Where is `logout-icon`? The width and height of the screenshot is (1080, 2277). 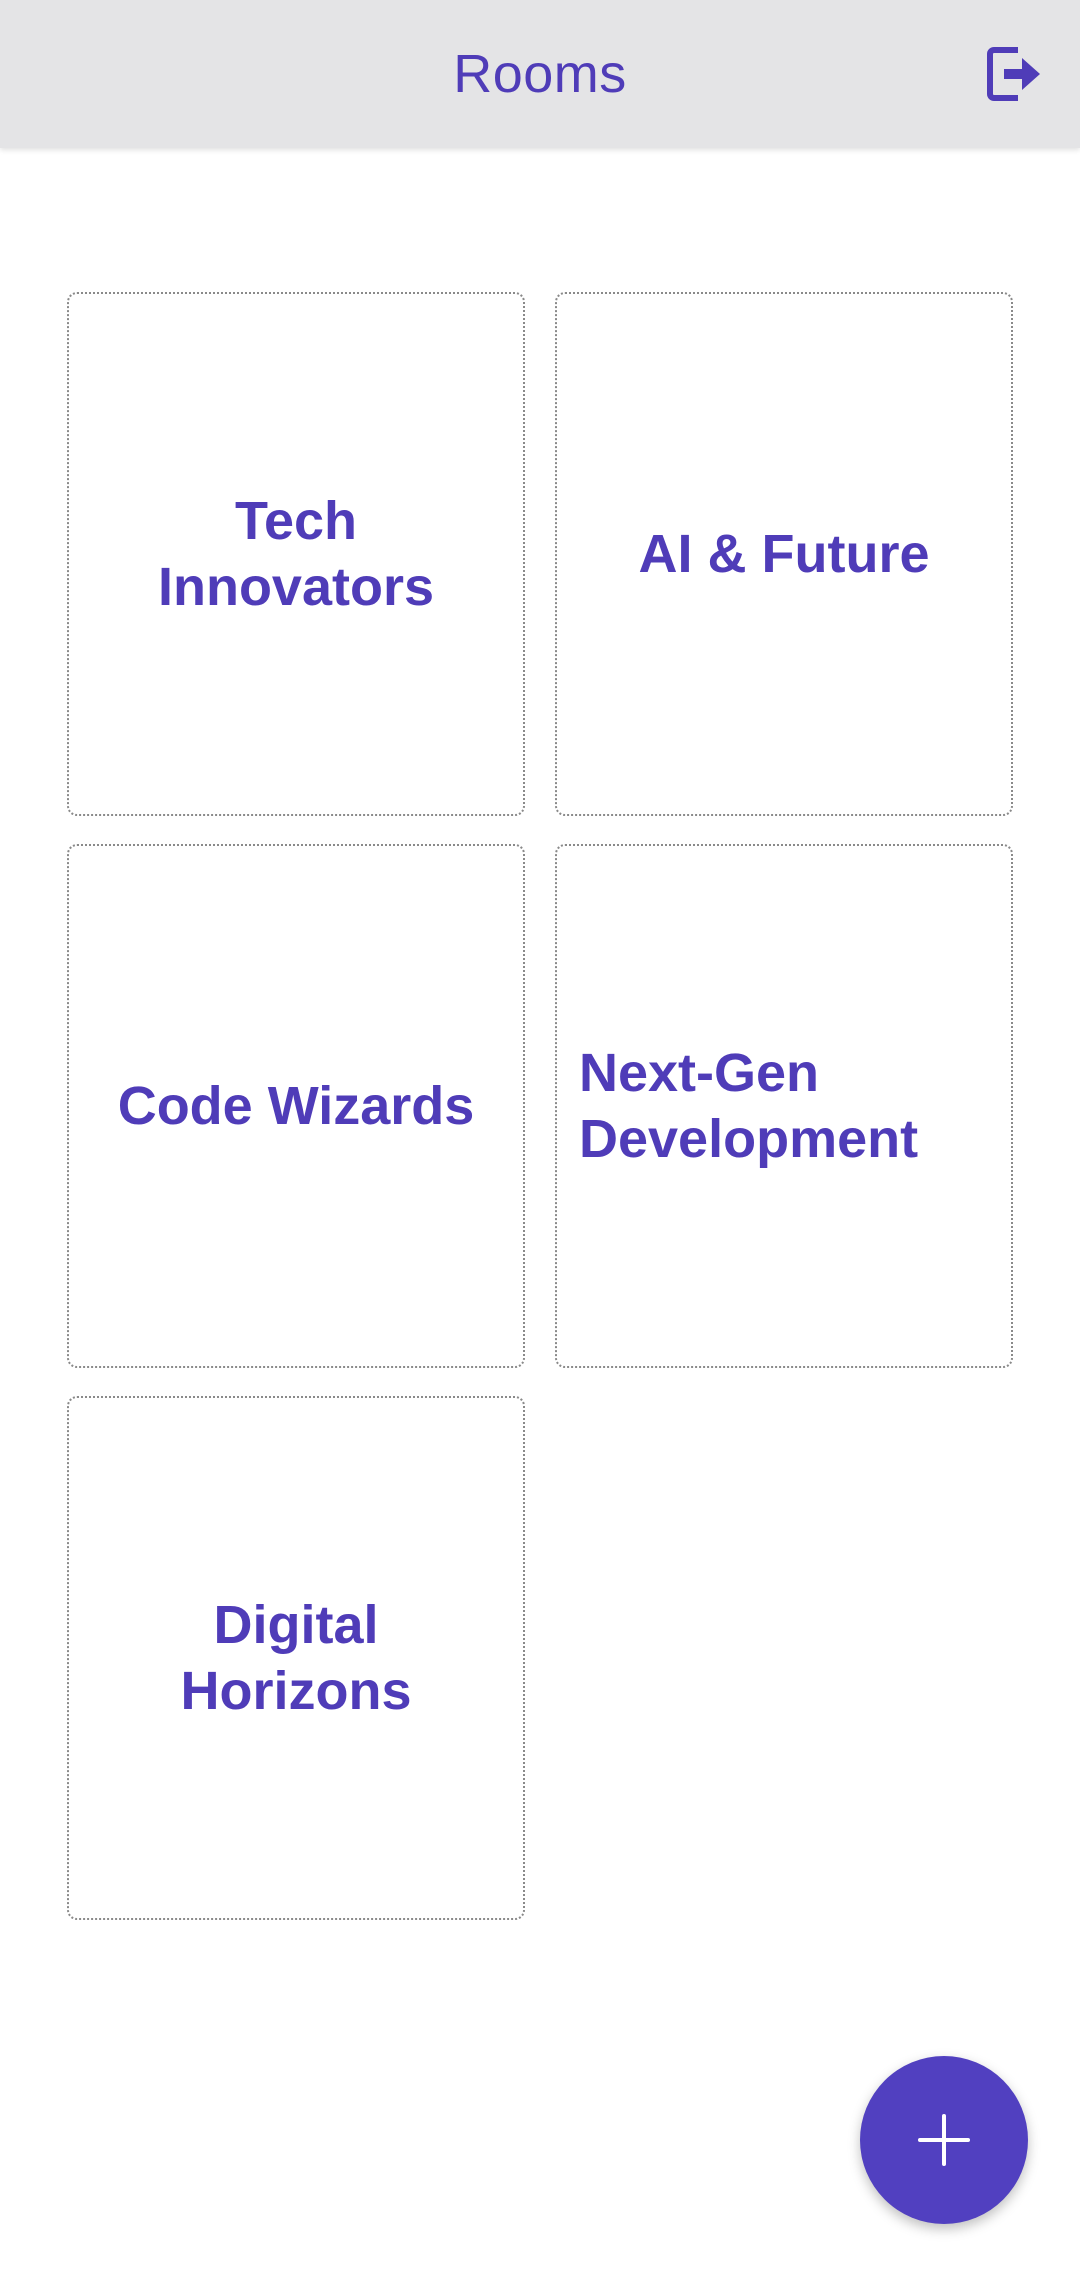 logout-icon is located at coordinates (1013, 74).